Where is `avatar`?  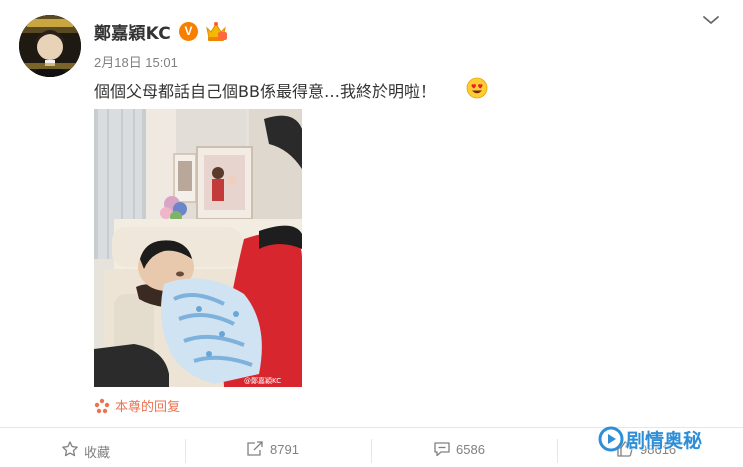 avatar is located at coordinates (50, 46).